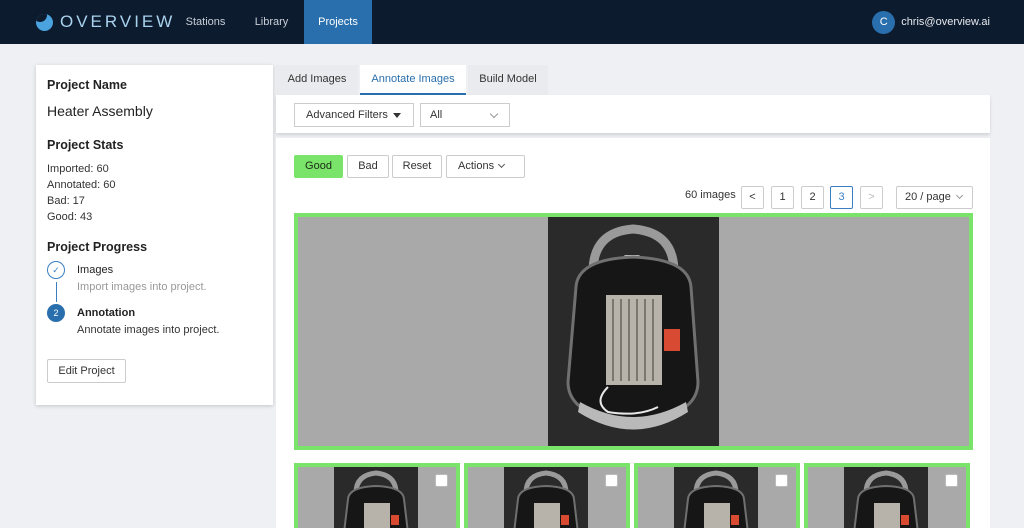  I want to click on page-2-button: 2, so click(812, 197).